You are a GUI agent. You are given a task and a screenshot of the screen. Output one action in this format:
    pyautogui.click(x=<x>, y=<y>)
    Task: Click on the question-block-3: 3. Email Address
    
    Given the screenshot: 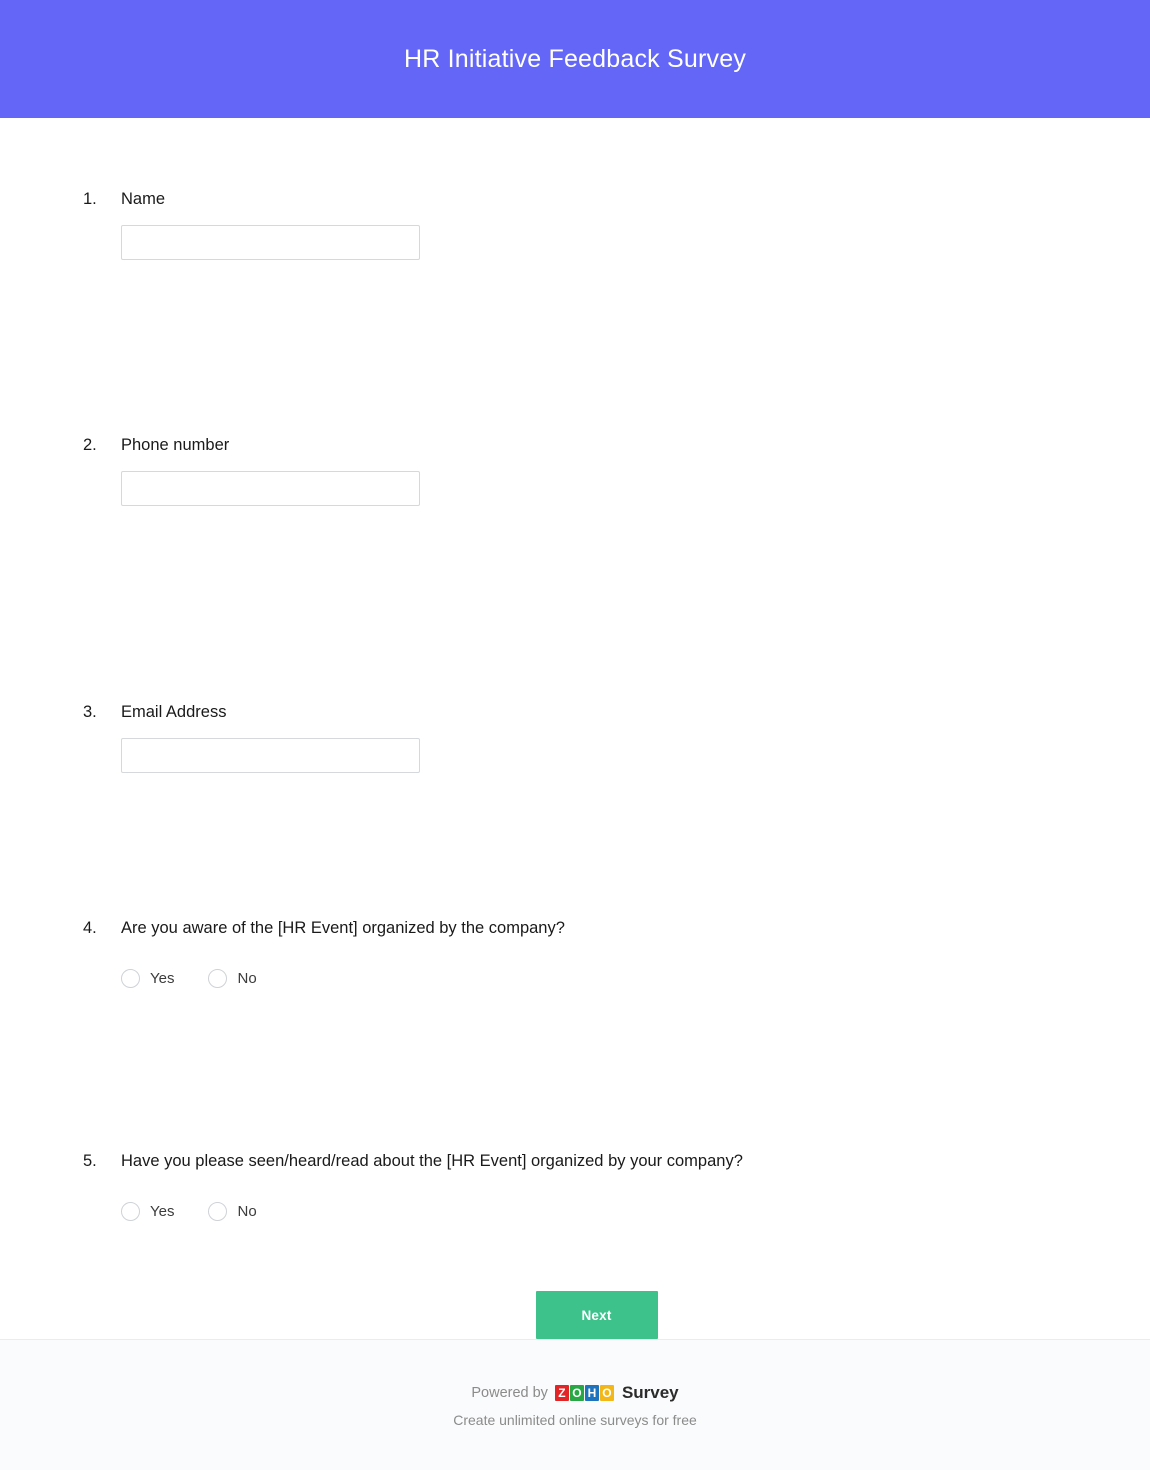 What is the action you would take?
    pyautogui.click(x=596, y=737)
    